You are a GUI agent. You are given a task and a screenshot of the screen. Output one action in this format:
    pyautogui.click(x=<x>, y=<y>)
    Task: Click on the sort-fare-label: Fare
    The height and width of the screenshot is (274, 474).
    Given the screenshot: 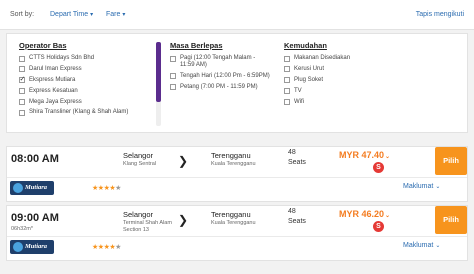 What is the action you would take?
    pyautogui.click(x=113, y=14)
    